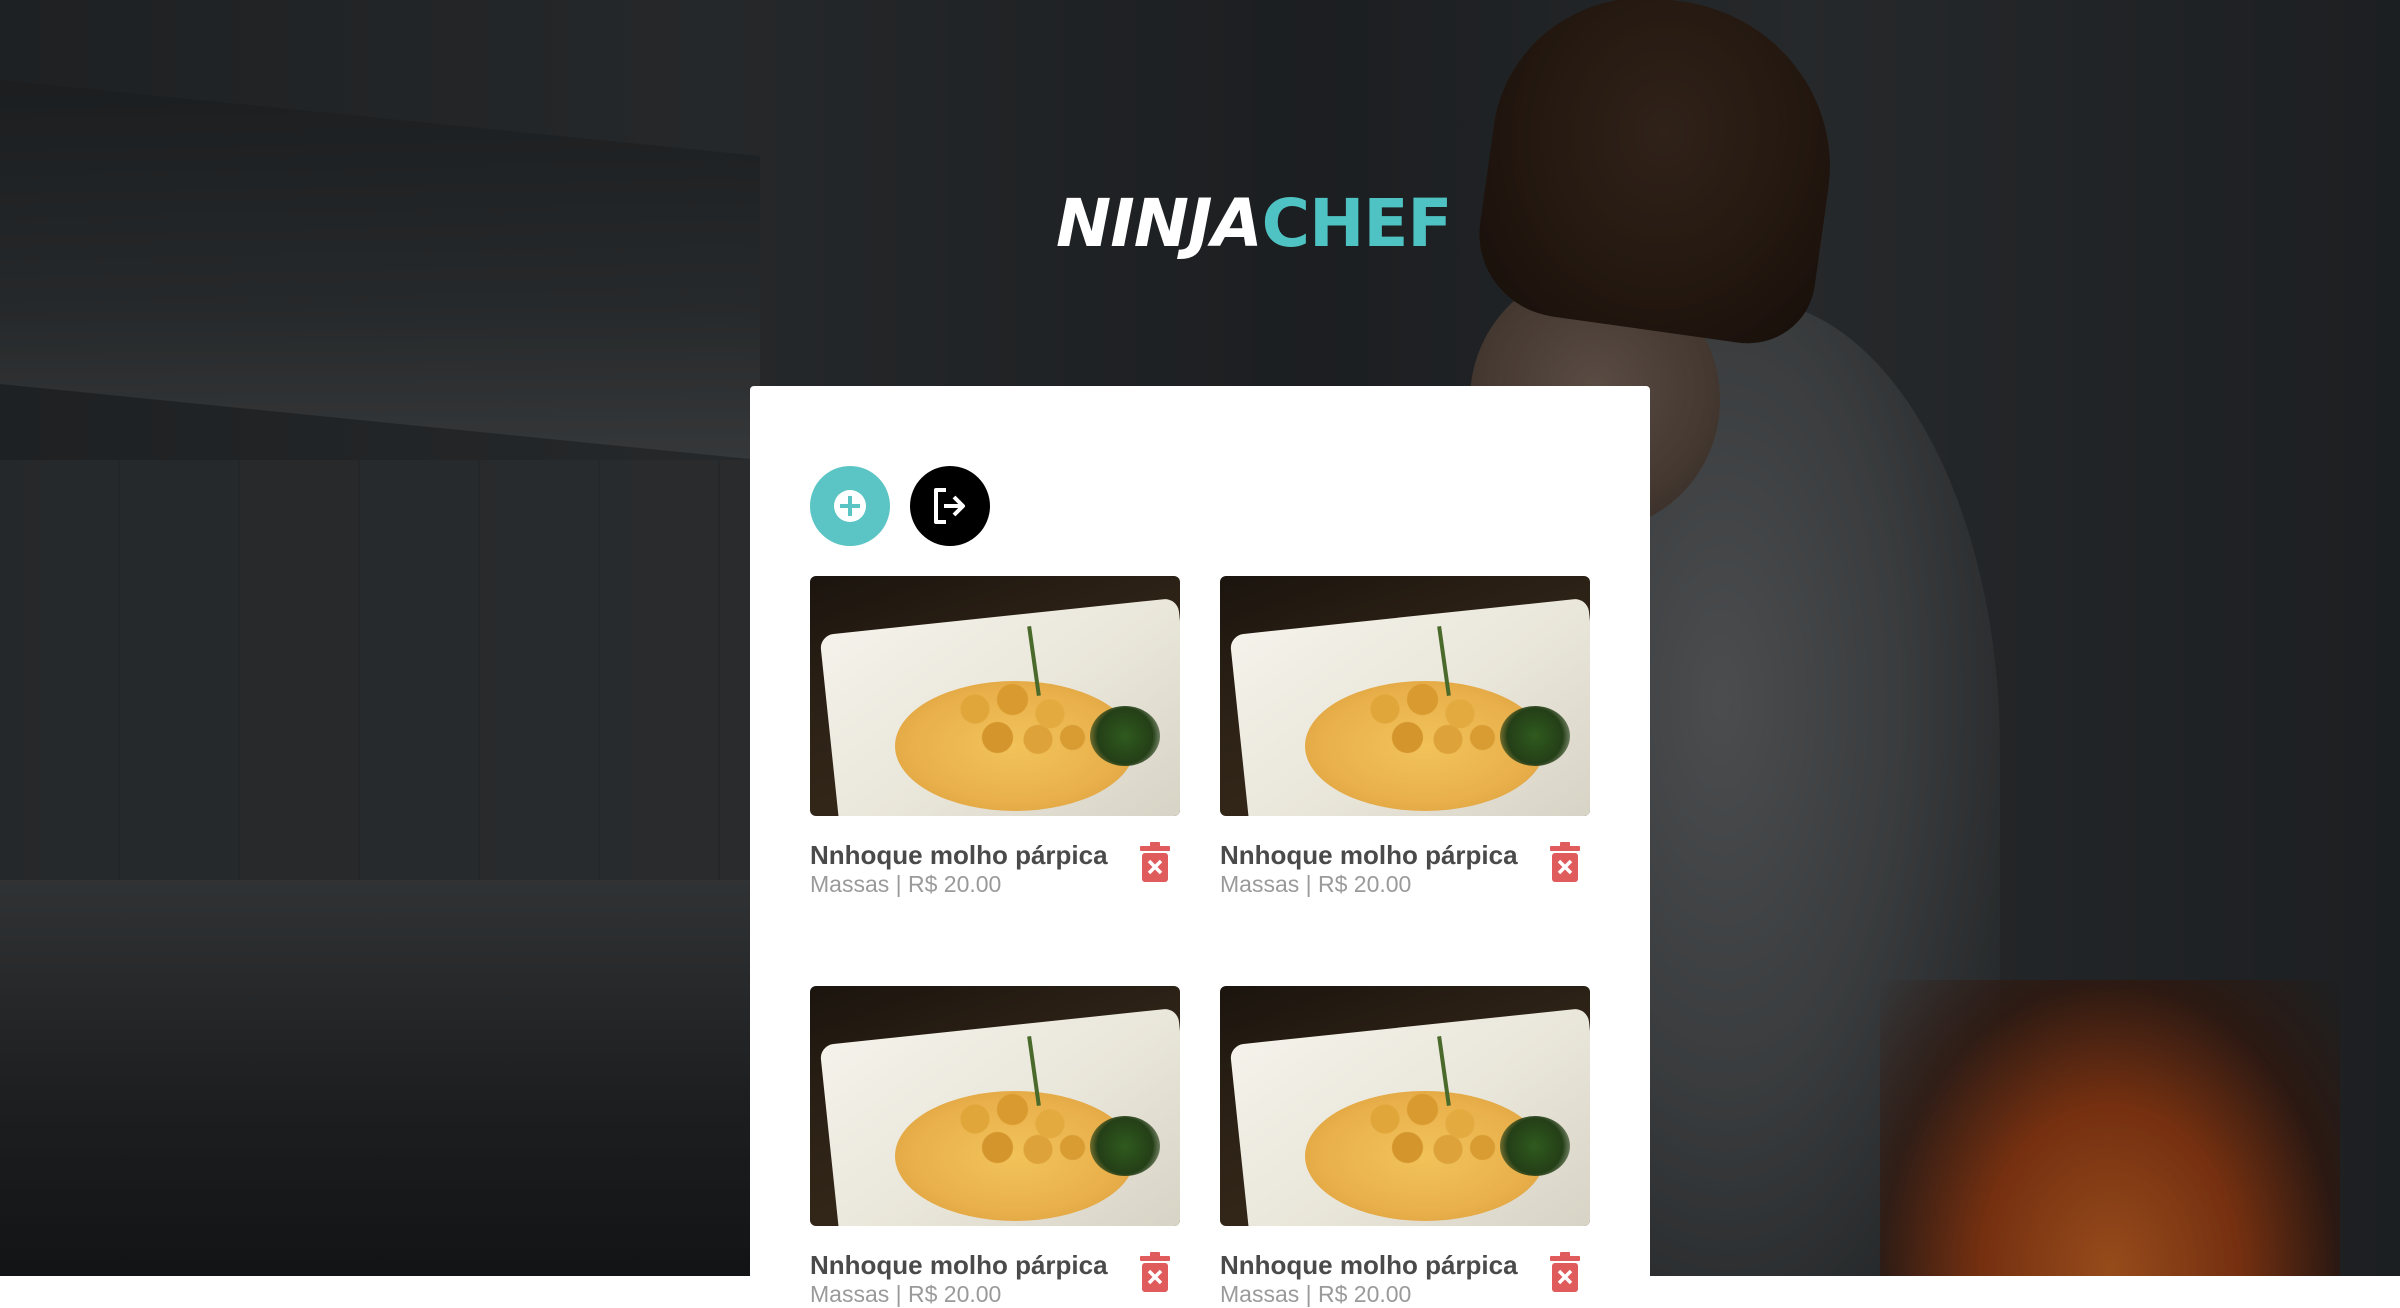 This screenshot has width=2400, height=1308. Describe the element at coordinates (1159, 223) in the screenshot. I see `logo-ninja-text: NINJA` at that location.